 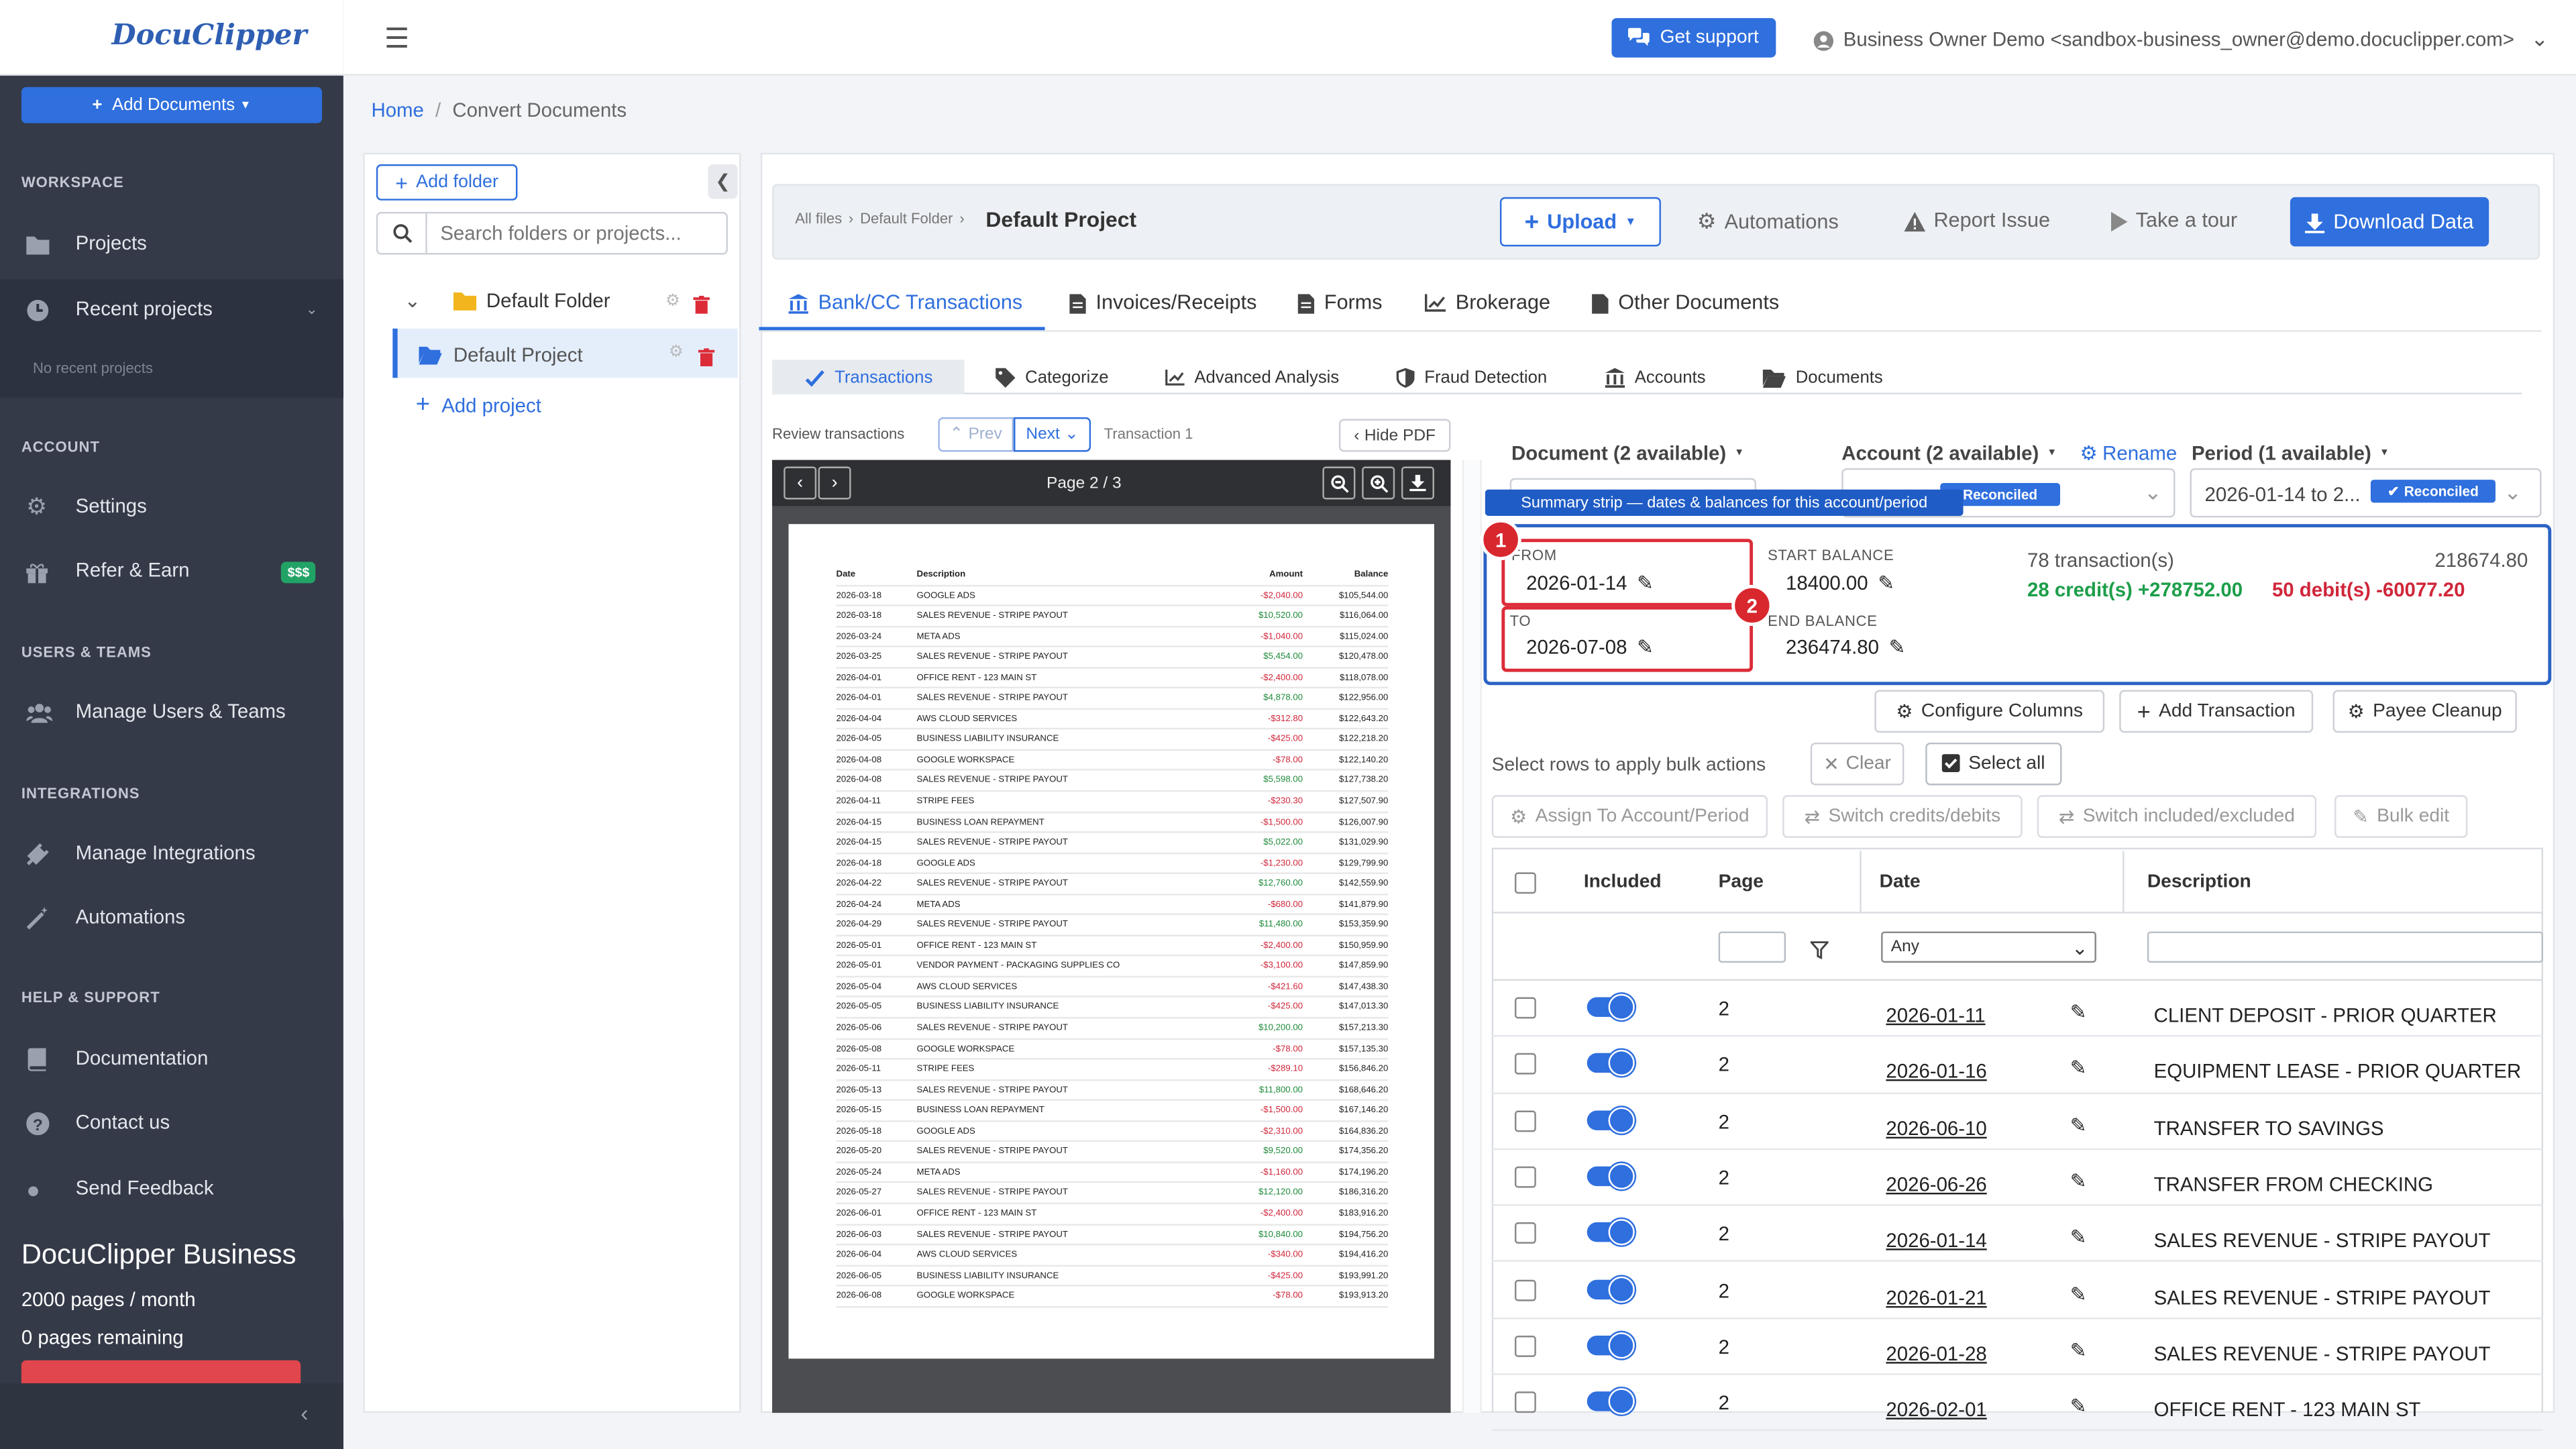 I want to click on switch-credits-debits-button: ⇄ Switch credits/debits, so click(x=1902, y=816).